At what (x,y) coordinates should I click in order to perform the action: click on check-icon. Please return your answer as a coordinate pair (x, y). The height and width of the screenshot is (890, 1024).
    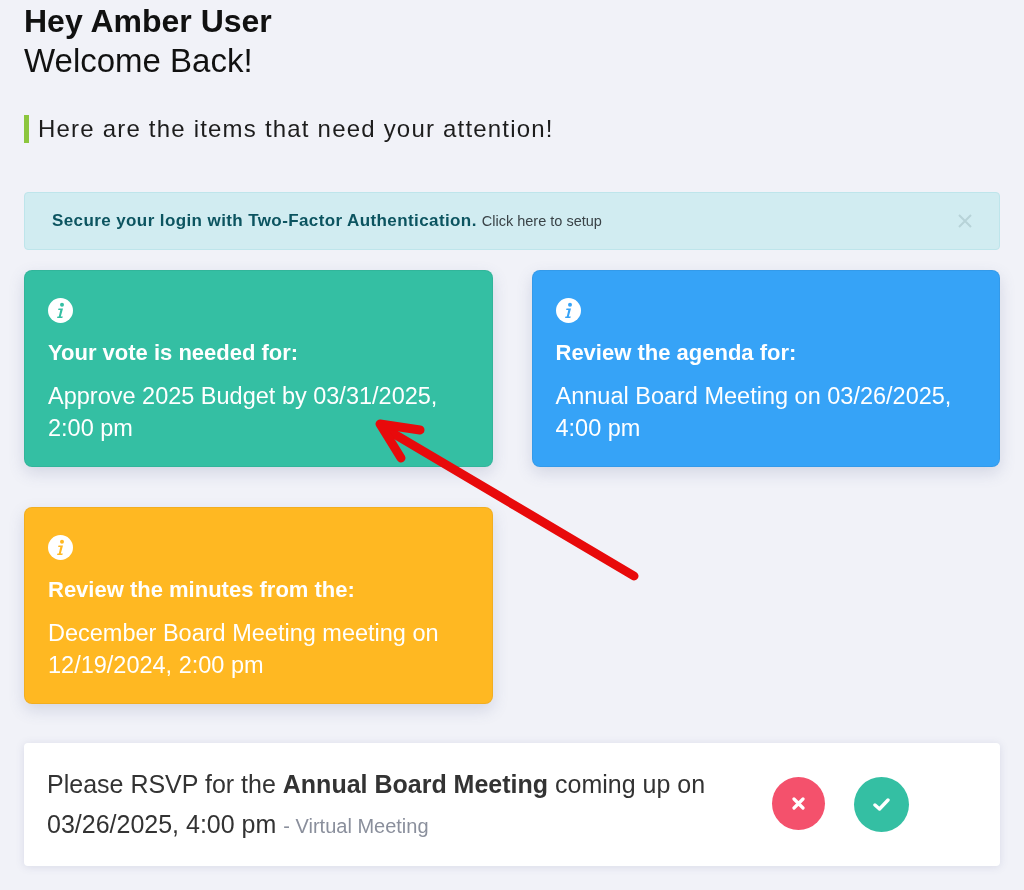
    Looking at the image, I should click on (881, 804).